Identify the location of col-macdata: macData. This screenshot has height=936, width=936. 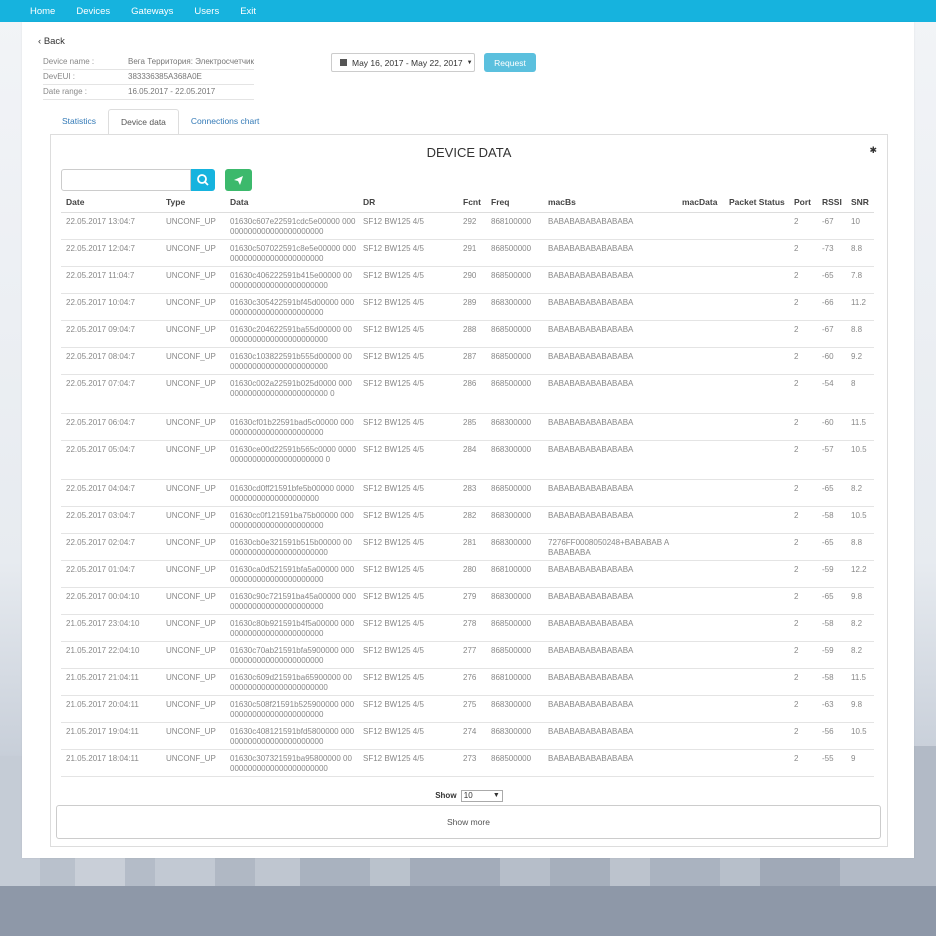
(699, 202).